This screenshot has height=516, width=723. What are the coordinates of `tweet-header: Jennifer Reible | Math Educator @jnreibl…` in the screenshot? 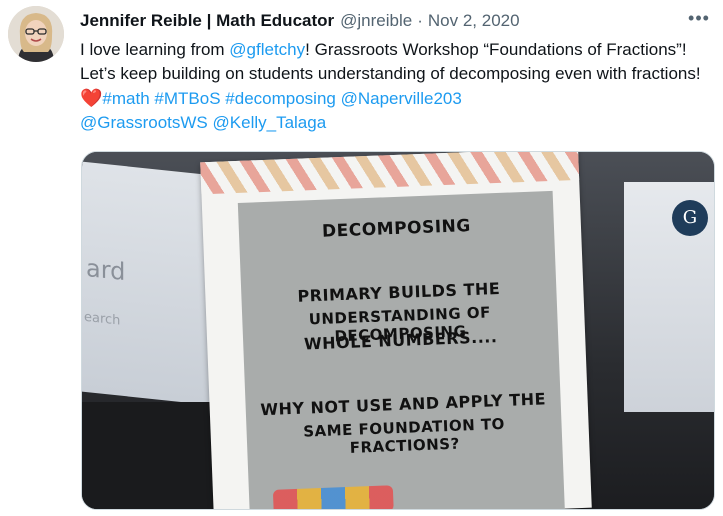 It's located at (386, 21).